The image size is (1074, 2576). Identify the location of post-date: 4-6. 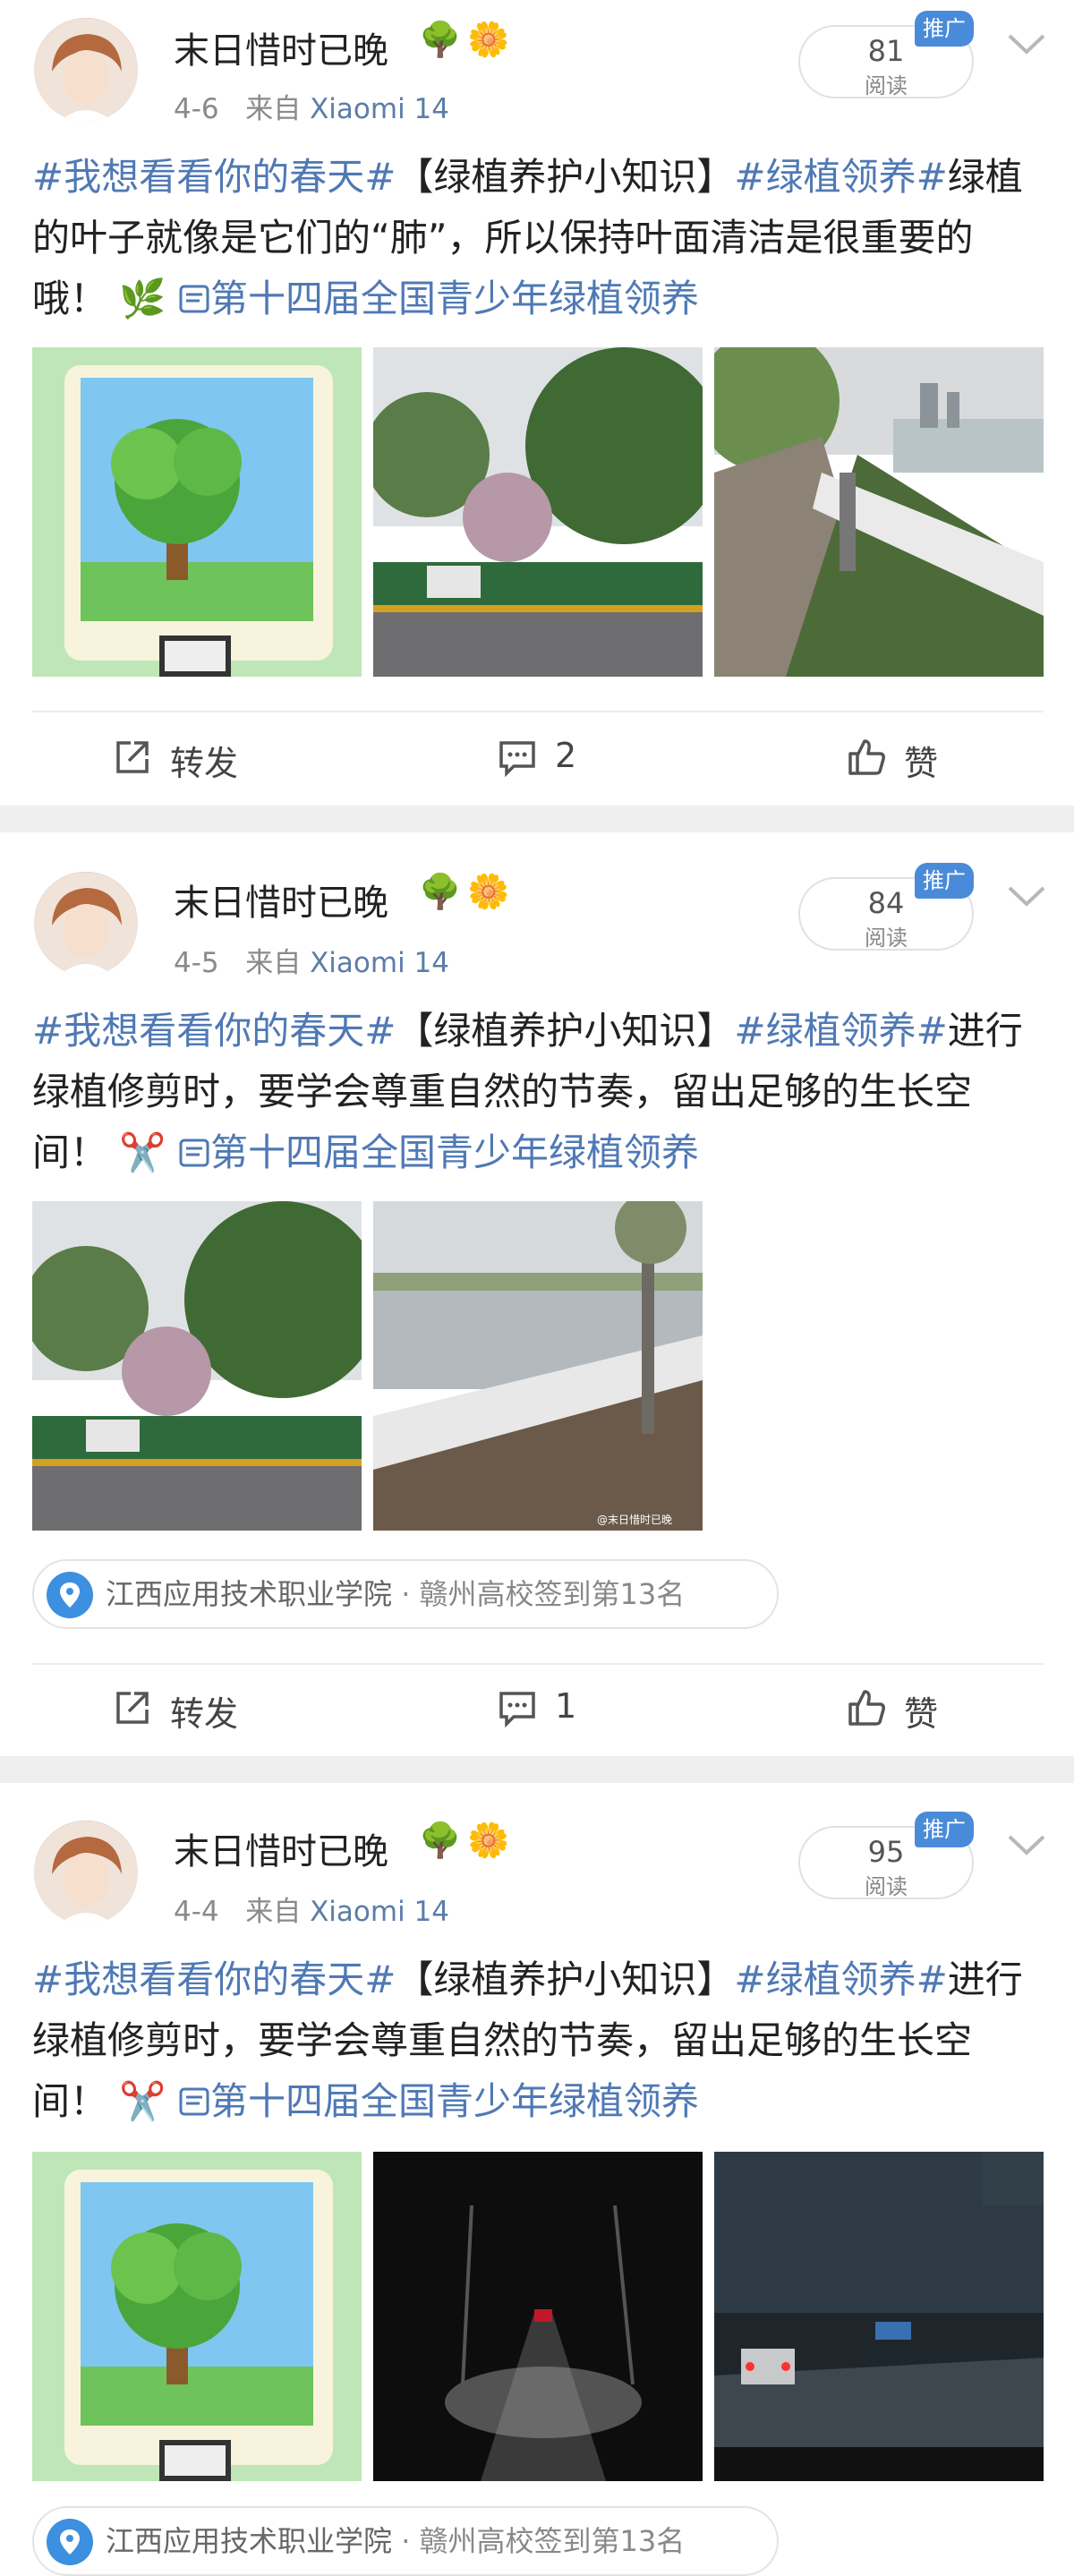
(196, 109).